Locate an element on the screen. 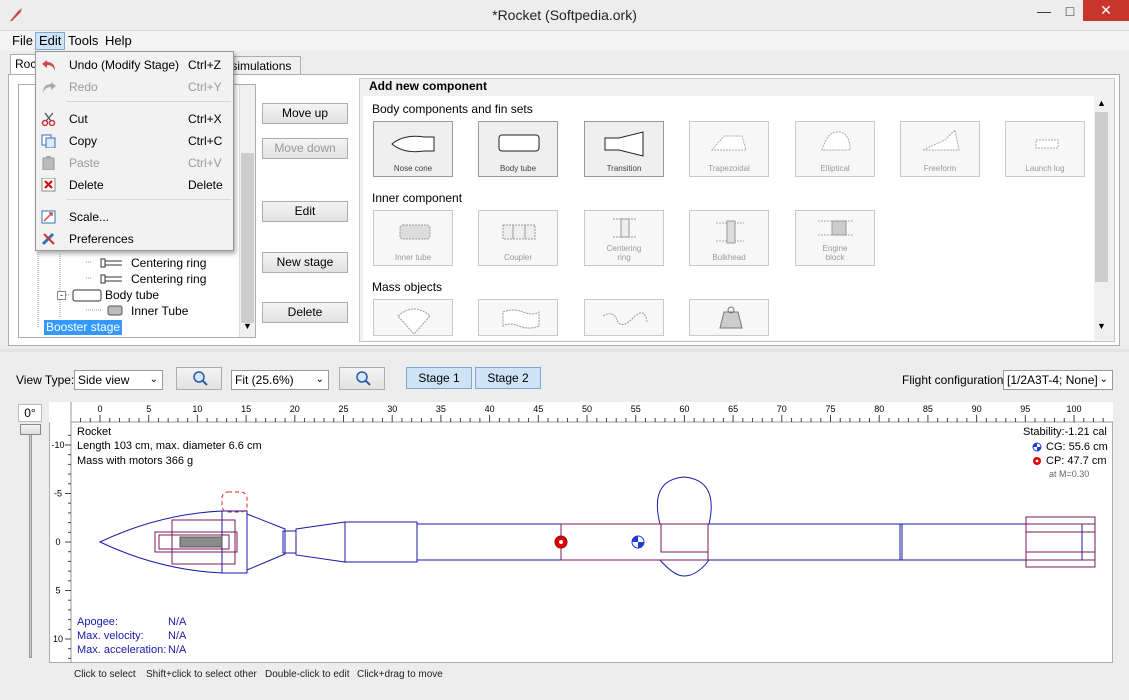  flight-configuration-select: [1/2A3T-4; None] ⌄ is located at coordinates (1058, 380).